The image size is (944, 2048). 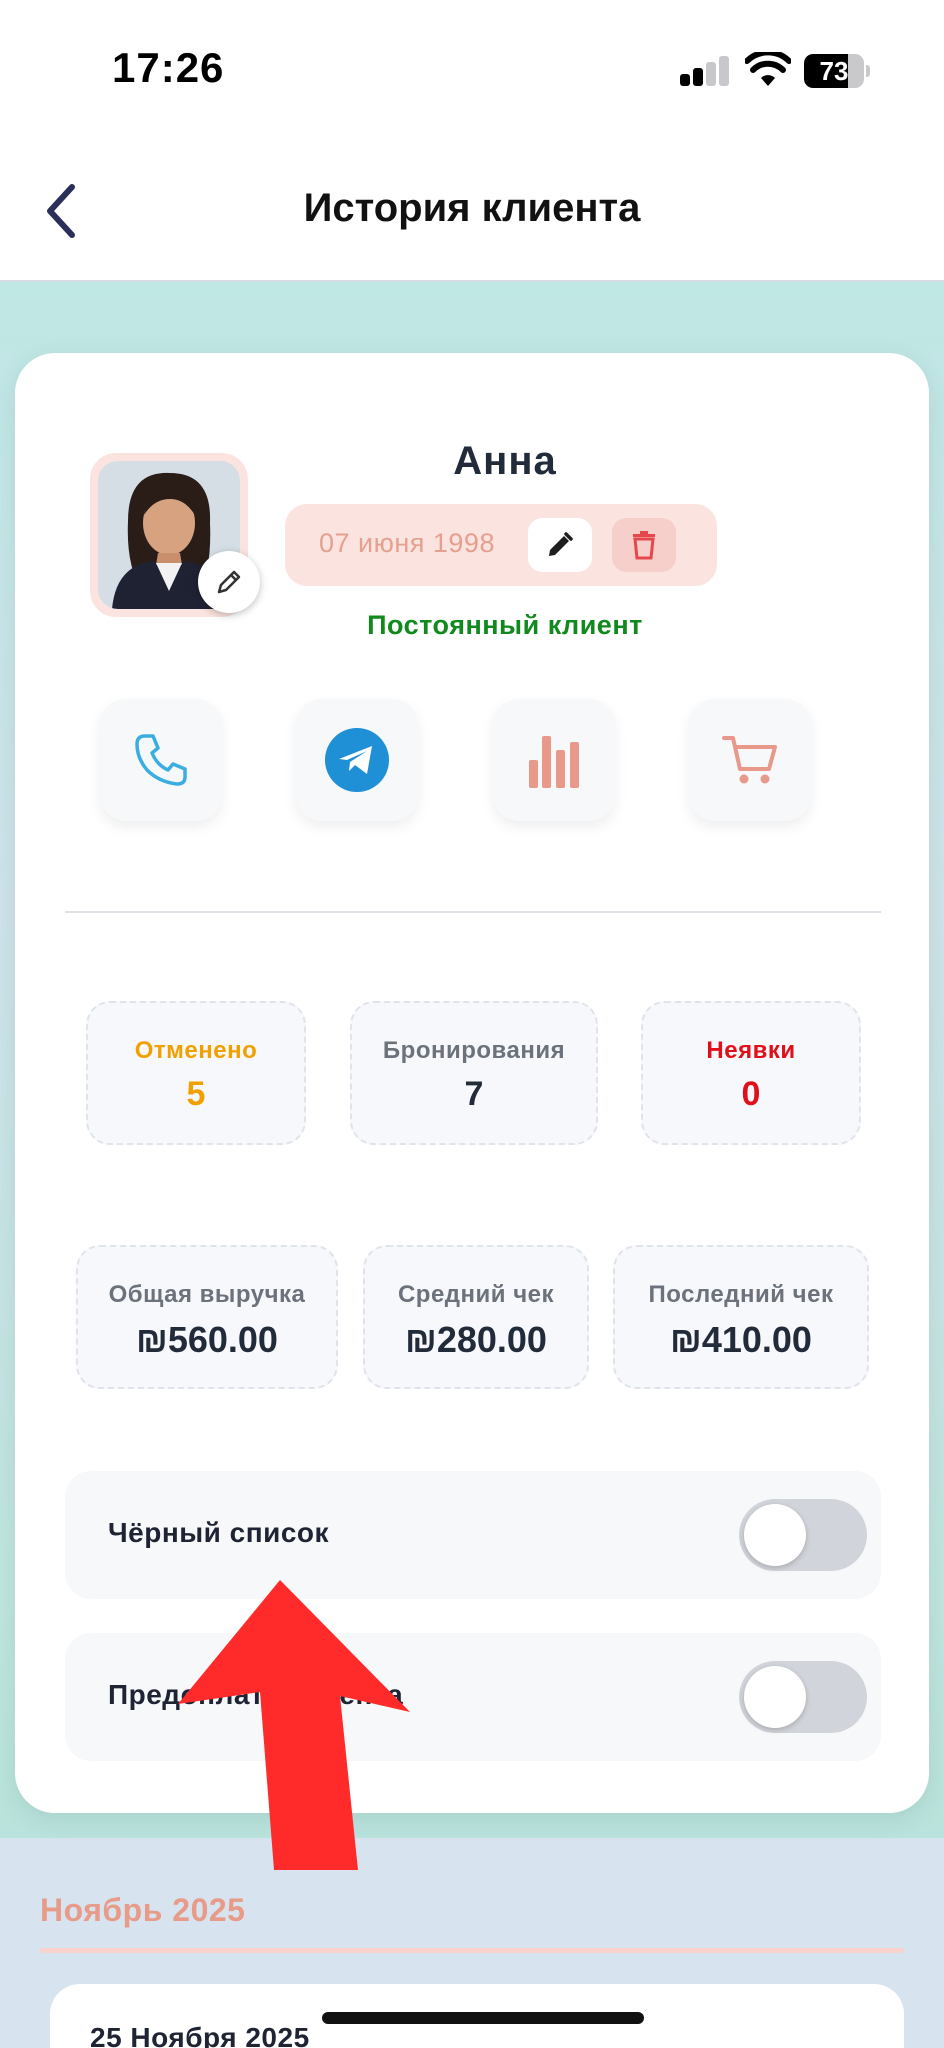 I want to click on battery-percent: 73, so click(x=834, y=71).